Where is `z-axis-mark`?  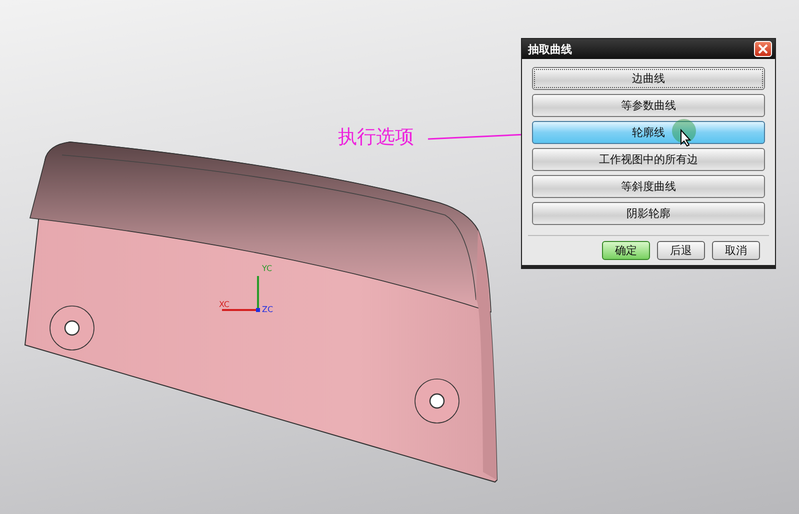 z-axis-mark is located at coordinates (258, 310).